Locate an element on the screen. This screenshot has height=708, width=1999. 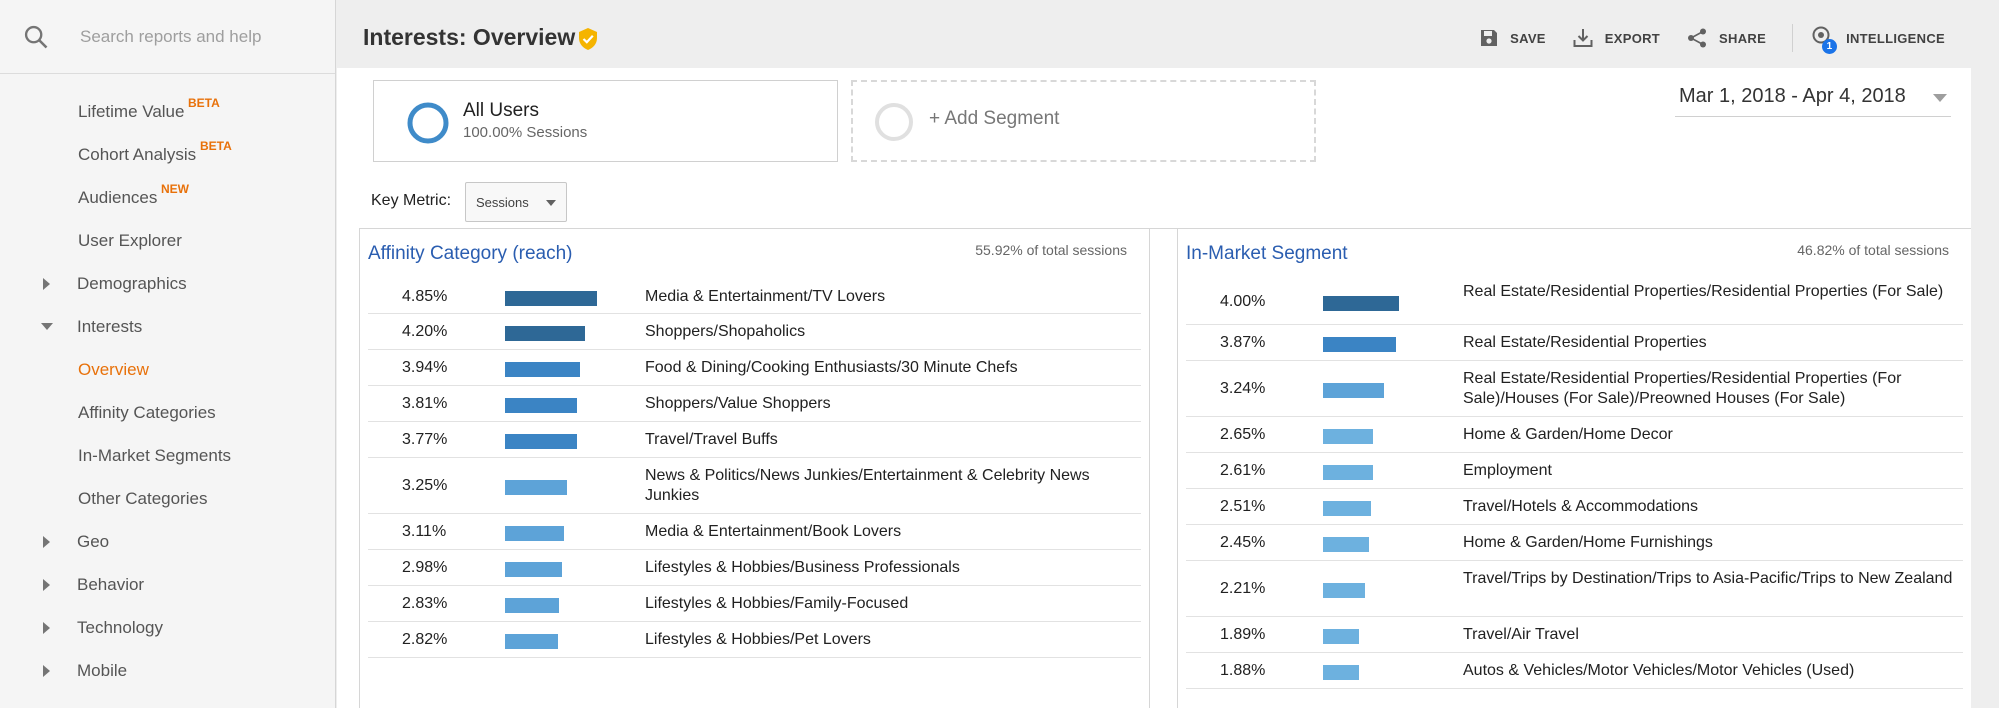
date-range-picker: Mar 1, 2018 - Apr 4, 2018 is located at coordinates (1813, 101).